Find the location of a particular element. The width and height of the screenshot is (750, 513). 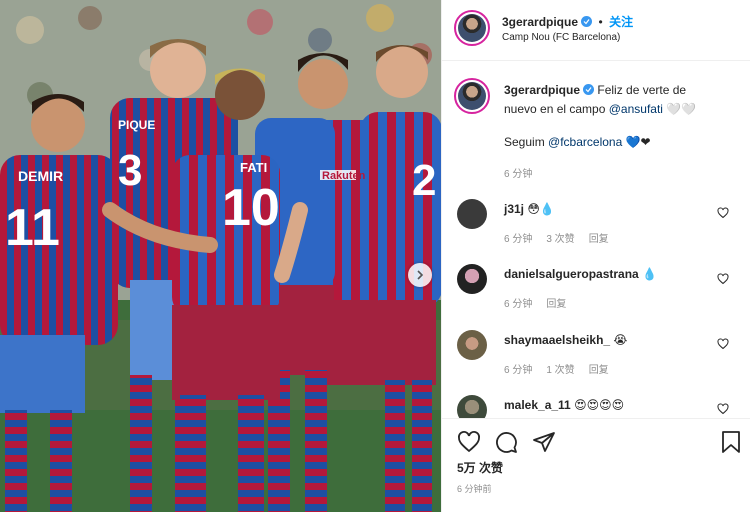

jersey-sponsor: Rakuten is located at coordinates (344, 176).